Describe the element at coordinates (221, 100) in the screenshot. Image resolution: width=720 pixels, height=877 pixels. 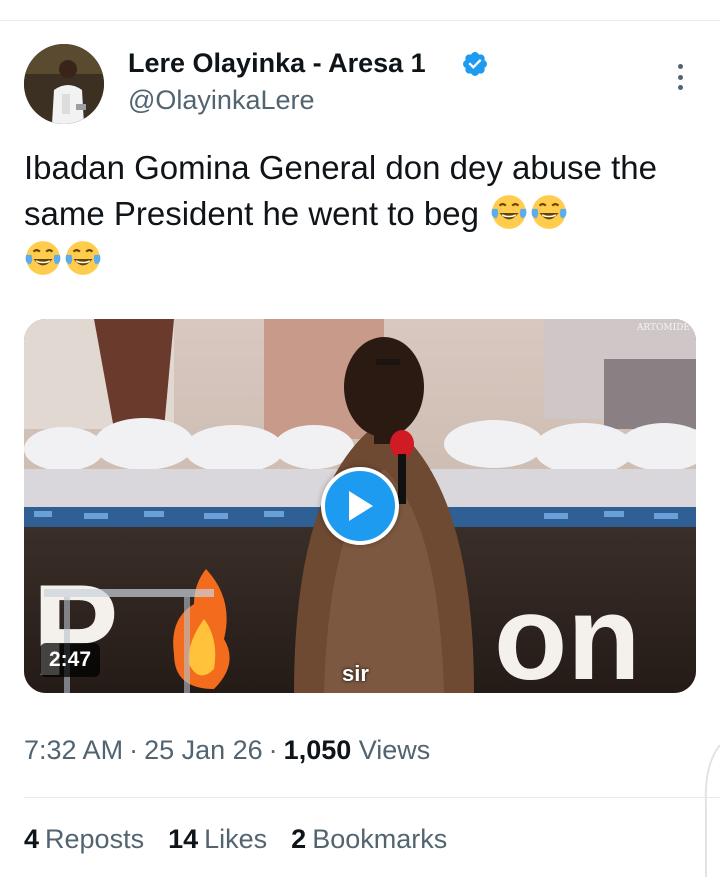
I see `author-handle: @OlayinkaLere` at that location.